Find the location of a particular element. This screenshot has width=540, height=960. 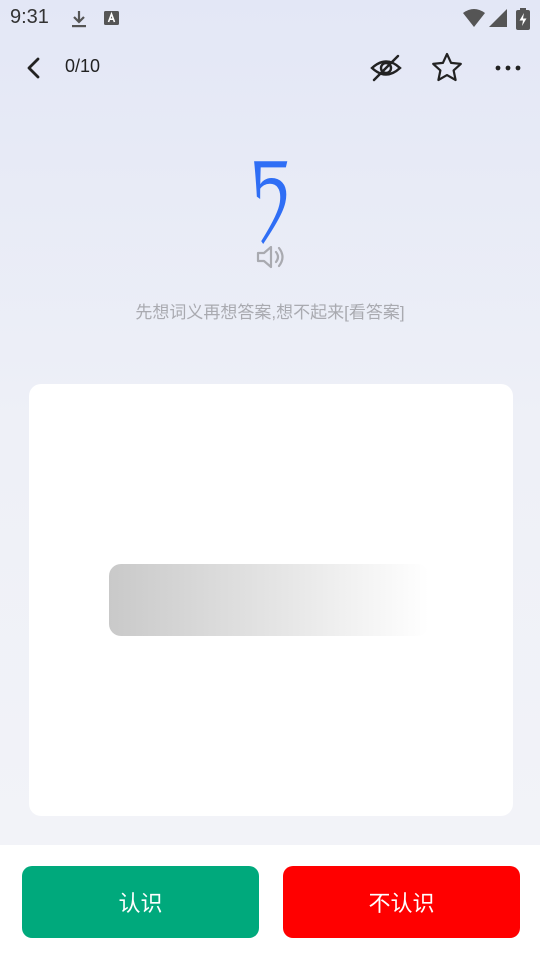

hint-text: 先想词义再想答案,想不起来[看答案] is located at coordinates (270, 310).